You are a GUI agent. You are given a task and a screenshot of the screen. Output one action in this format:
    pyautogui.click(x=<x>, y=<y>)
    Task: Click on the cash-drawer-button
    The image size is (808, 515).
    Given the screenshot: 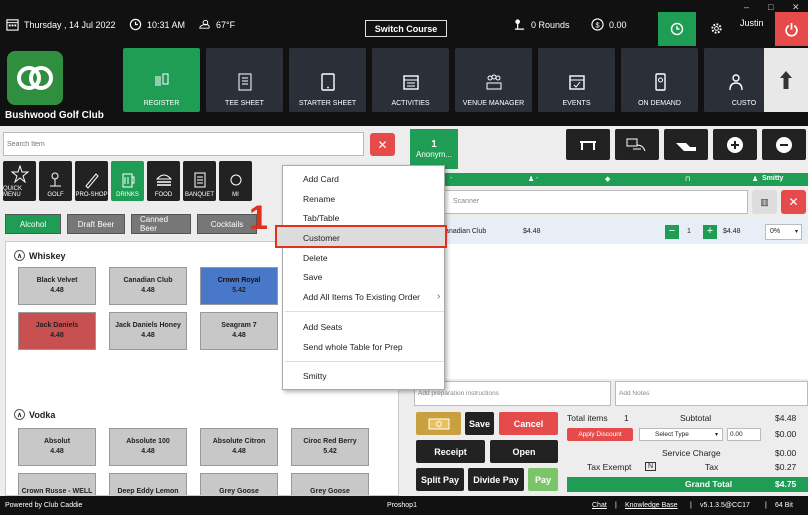 What is the action you would take?
    pyautogui.click(x=438, y=423)
    